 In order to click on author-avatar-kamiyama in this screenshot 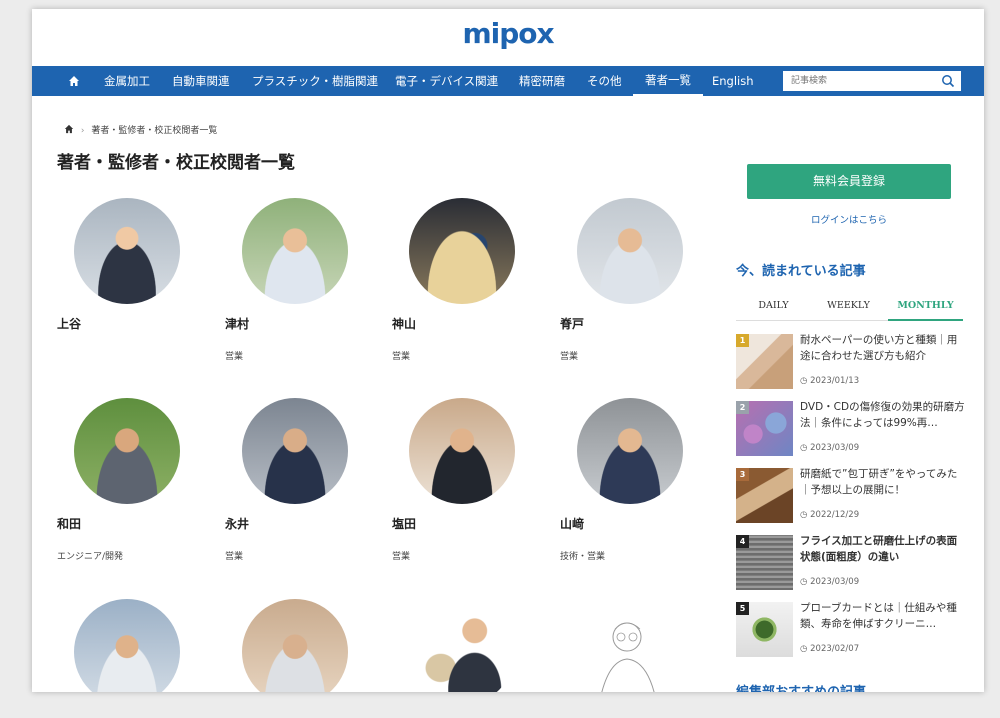, I will do `click(462, 251)`.